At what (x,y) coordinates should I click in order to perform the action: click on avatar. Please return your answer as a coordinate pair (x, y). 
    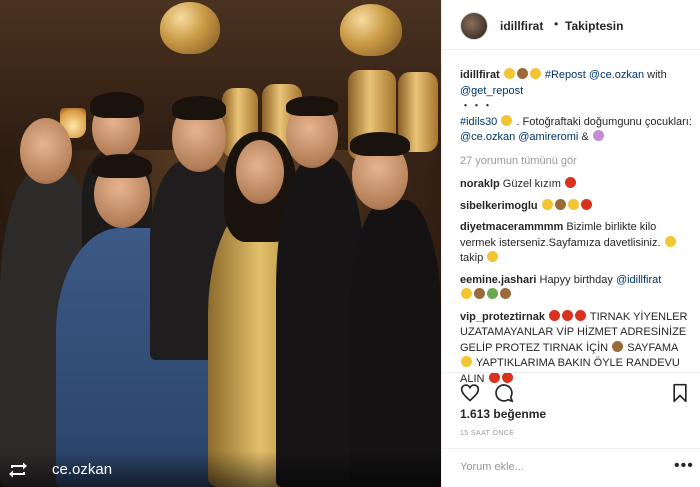
    Looking at the image, I should click on (474, 26).